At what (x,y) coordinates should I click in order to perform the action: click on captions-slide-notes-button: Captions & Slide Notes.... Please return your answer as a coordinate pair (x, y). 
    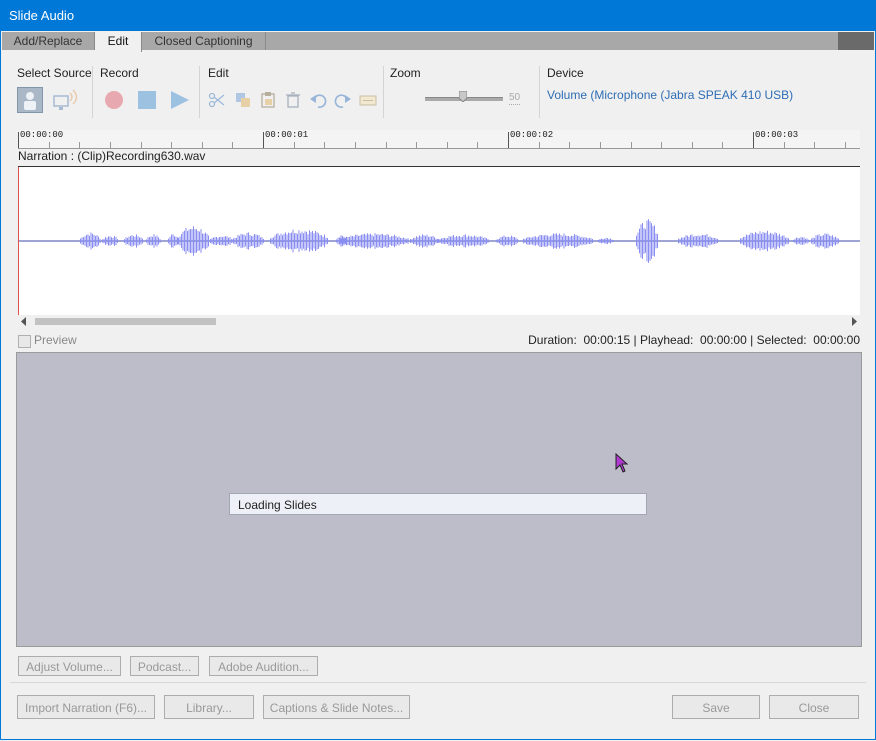
    Looking at the image, I should click on (336, 707).